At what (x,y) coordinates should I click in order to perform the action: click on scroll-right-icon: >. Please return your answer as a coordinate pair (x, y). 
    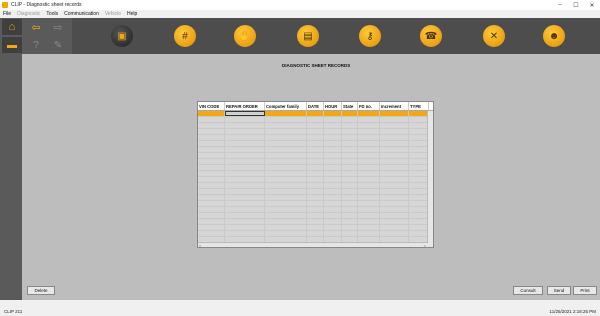
    Looking at the image, I should click on (425, 245).